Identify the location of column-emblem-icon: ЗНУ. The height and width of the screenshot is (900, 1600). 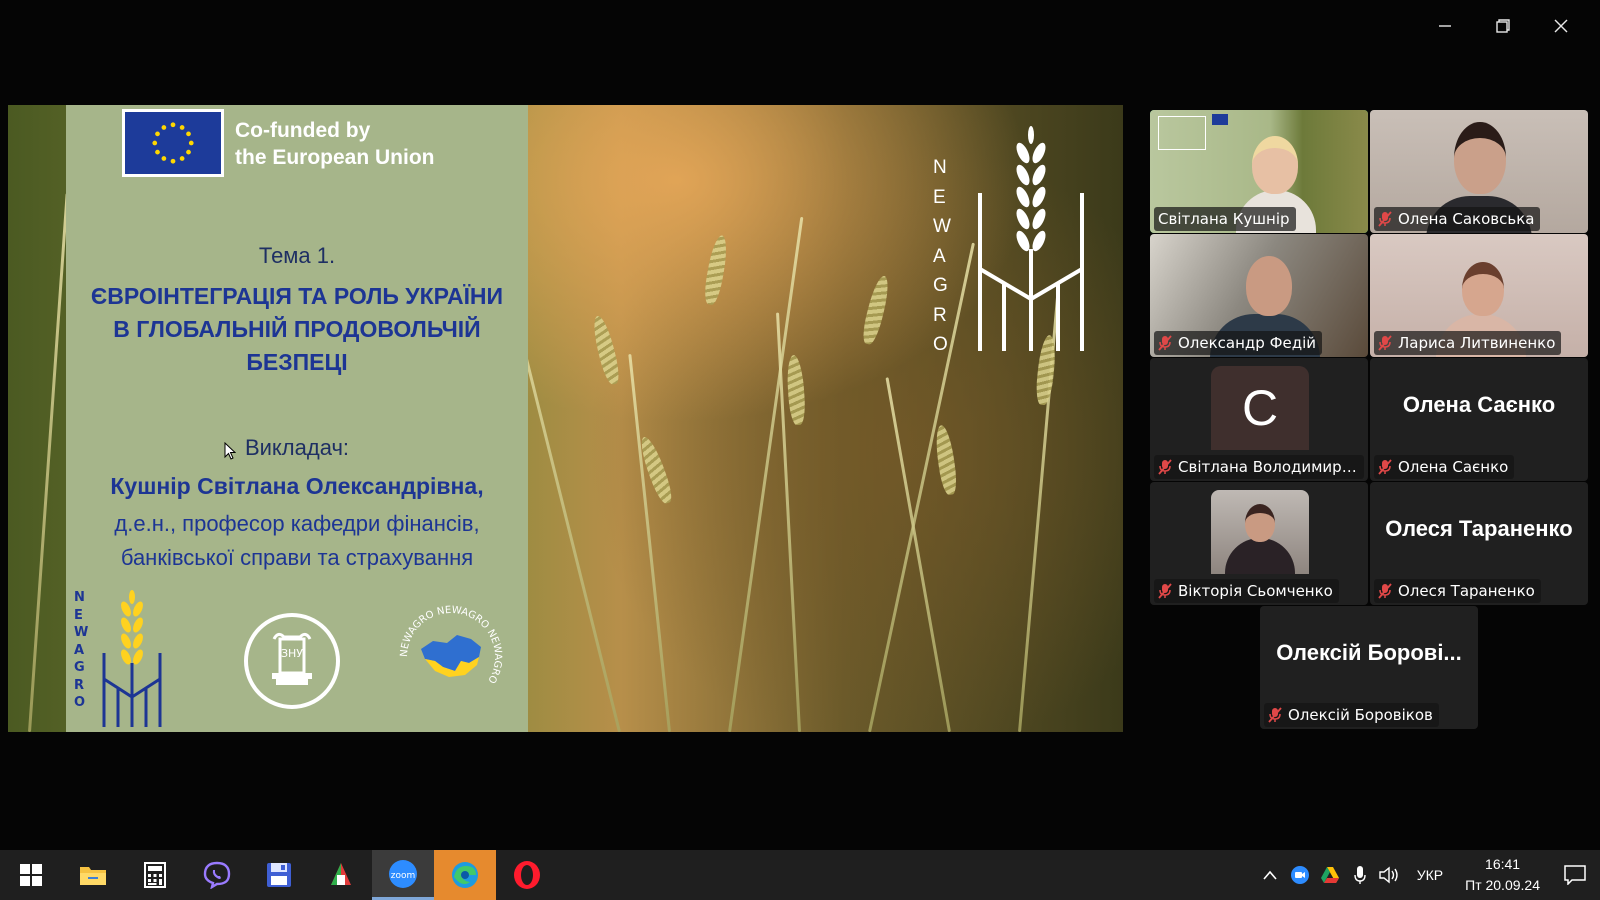
(292, 658).